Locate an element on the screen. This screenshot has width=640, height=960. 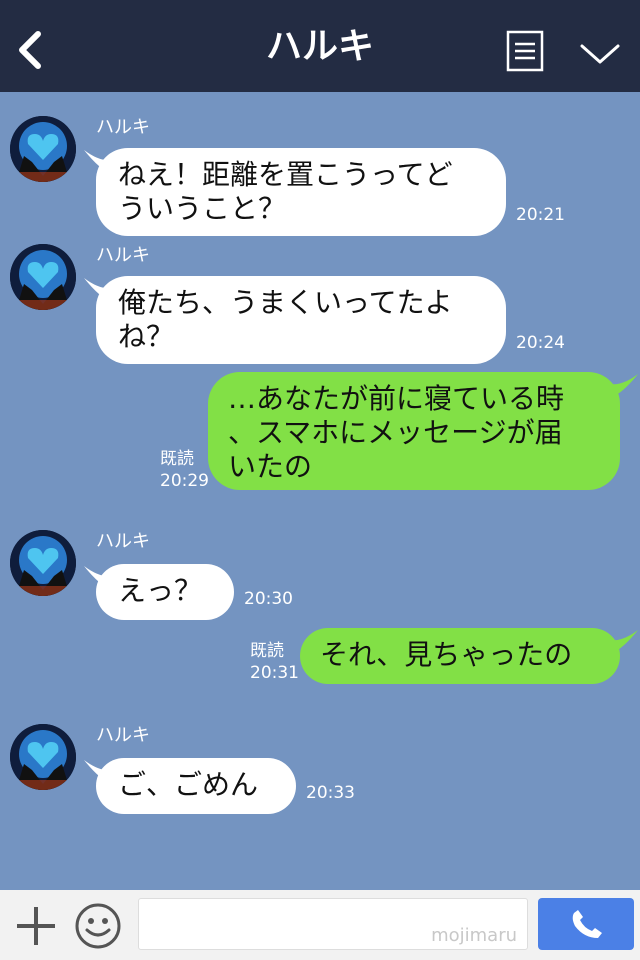
message-input: mojimaru is located at coordinates (333, 924).